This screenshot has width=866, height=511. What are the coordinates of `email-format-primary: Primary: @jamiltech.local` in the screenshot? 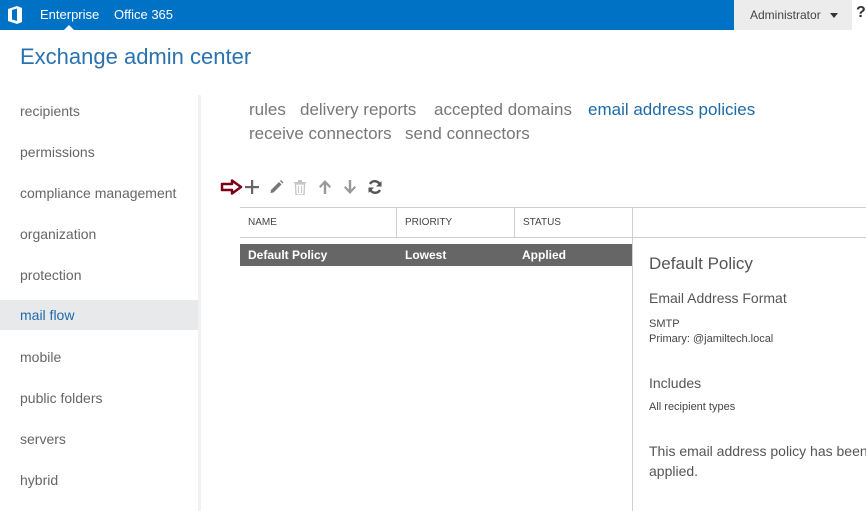 It's located at (711, 339).